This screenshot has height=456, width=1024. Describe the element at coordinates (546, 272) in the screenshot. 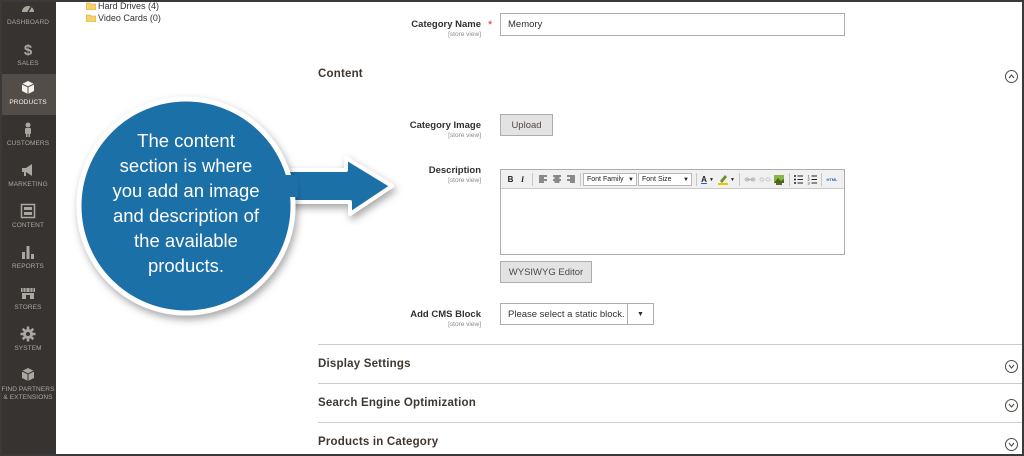

I see `wysiwyg-editor-button: WYSIWYG Editor` at that location.